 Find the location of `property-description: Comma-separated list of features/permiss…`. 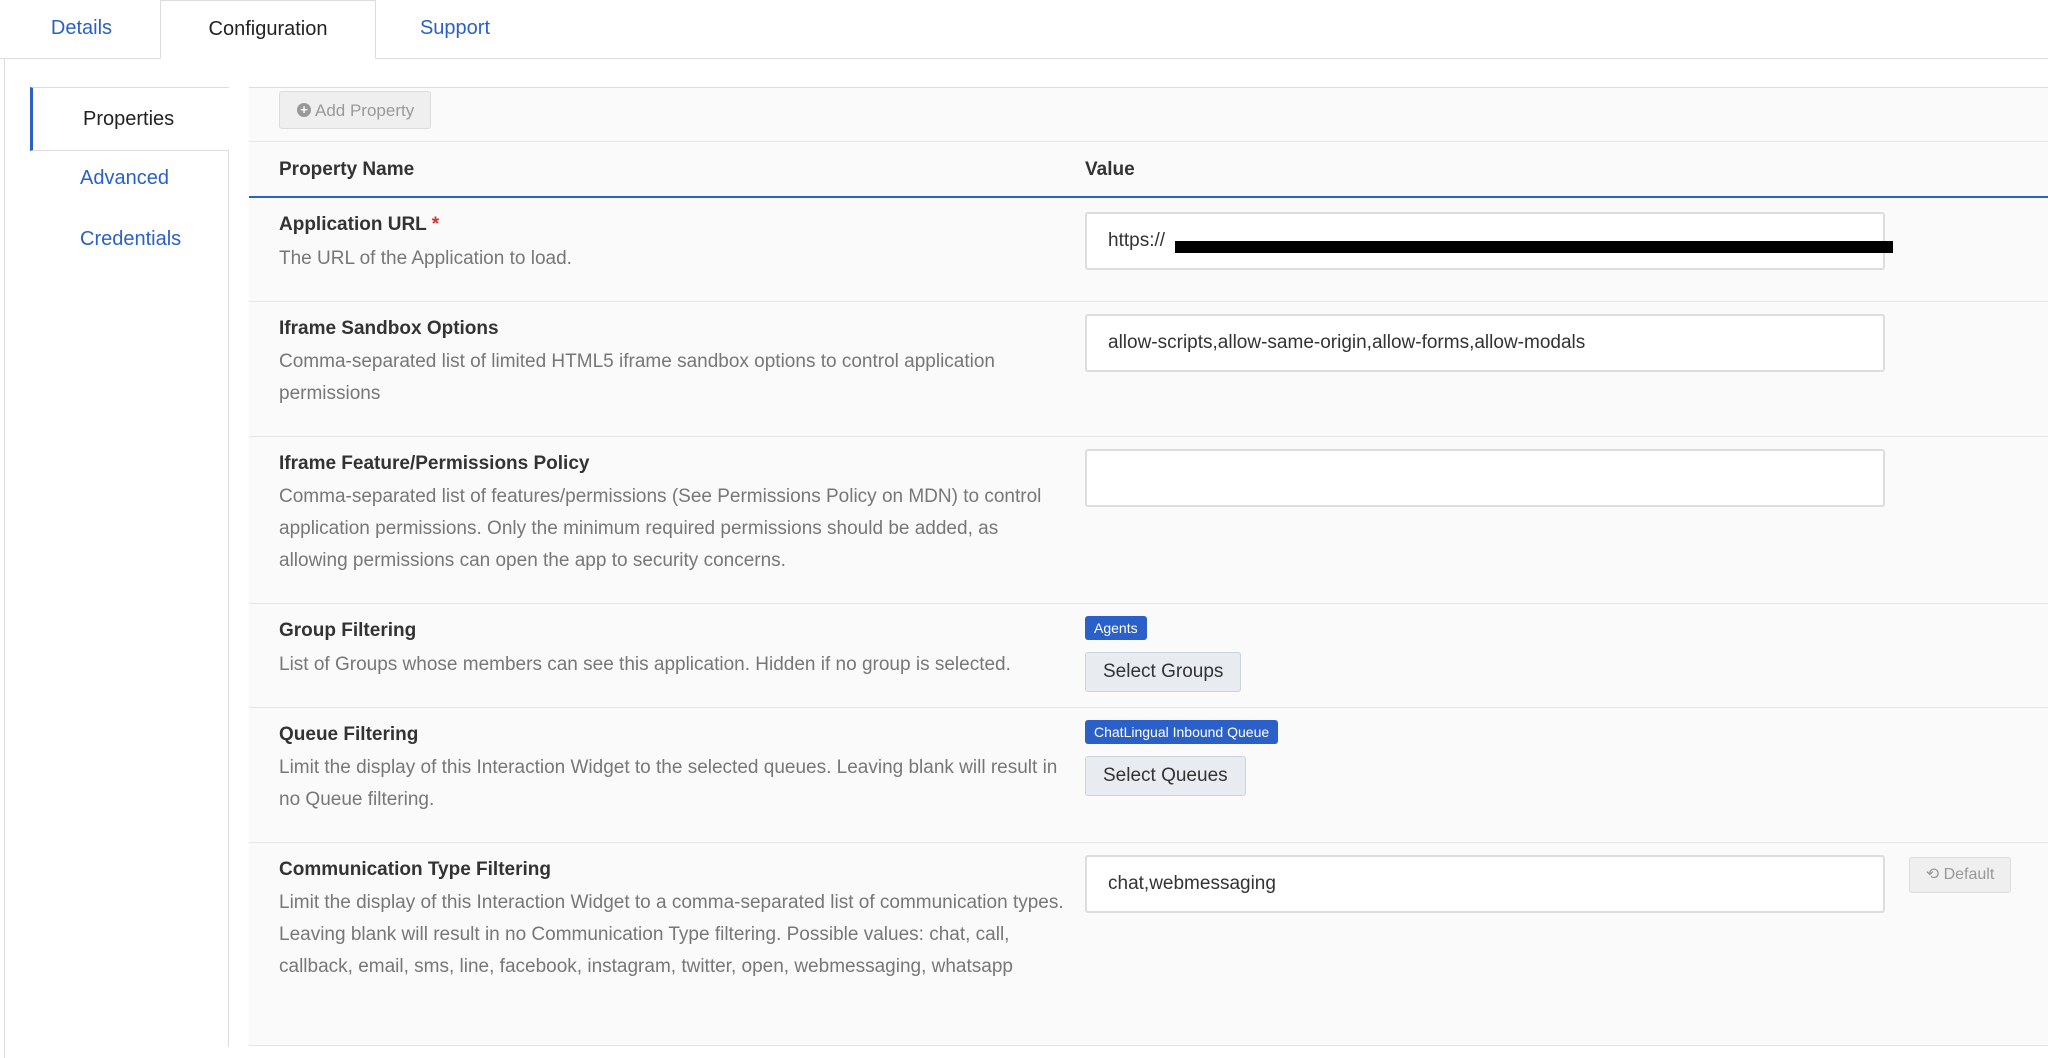

property-description: Comma-separated list of features/permiss… is located at coordinates (660, 528).